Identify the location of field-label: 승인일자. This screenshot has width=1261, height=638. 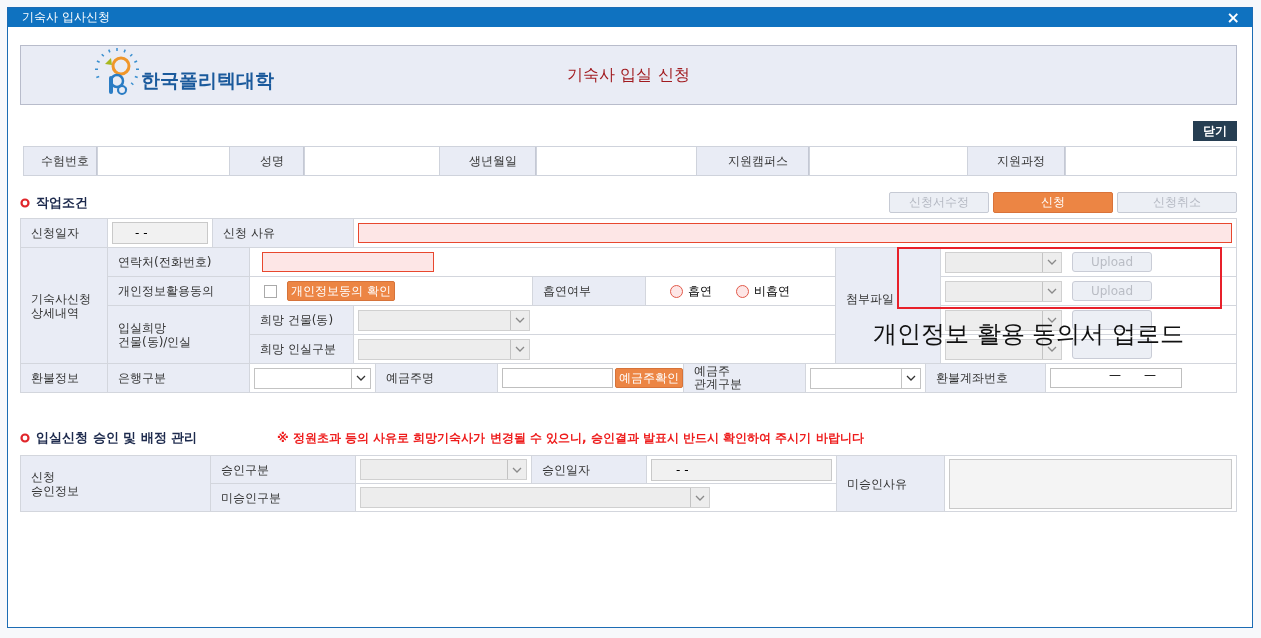
(589, 469).